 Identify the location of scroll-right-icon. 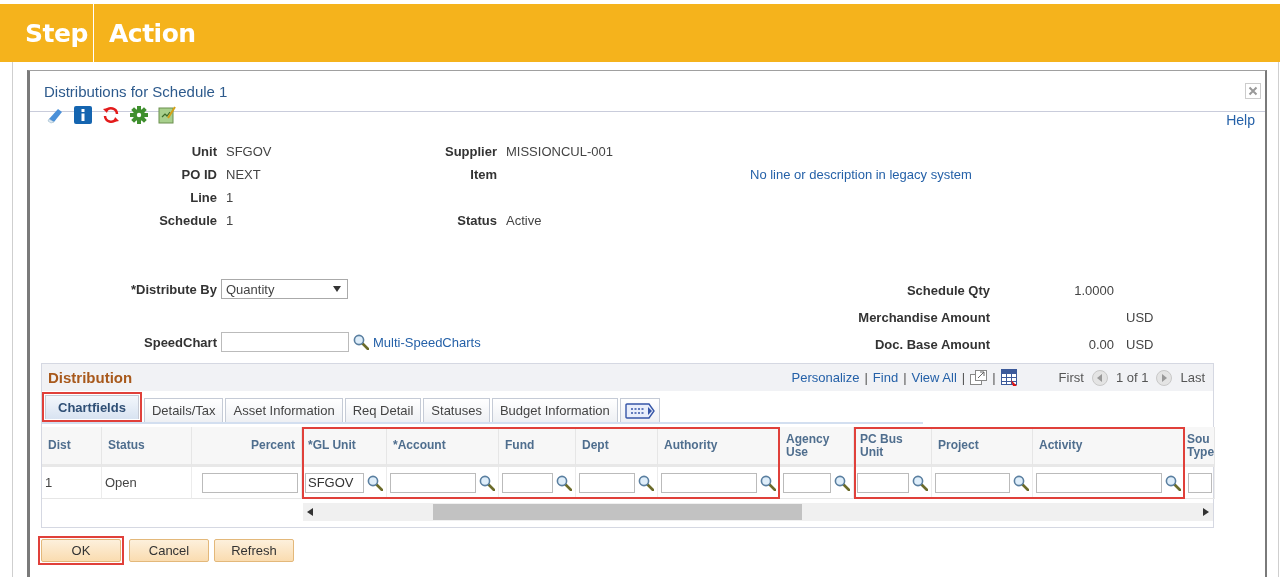
(1206, 512).